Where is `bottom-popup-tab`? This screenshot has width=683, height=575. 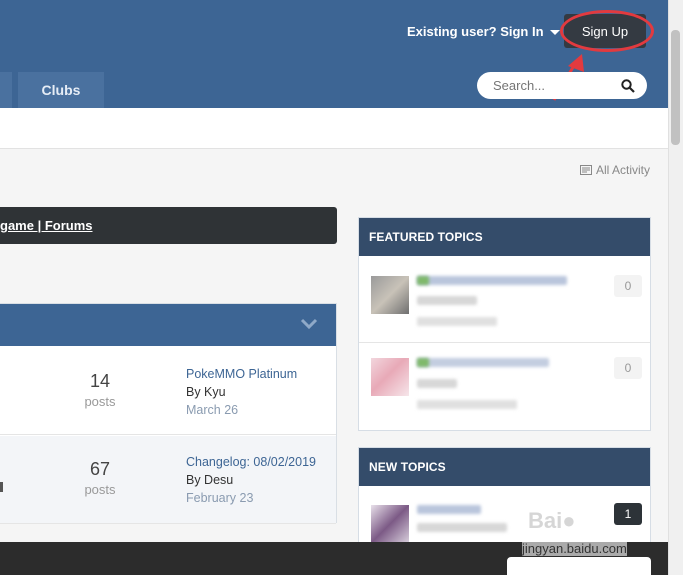
bottom-popup-tab is located at coordinates (579, 566).